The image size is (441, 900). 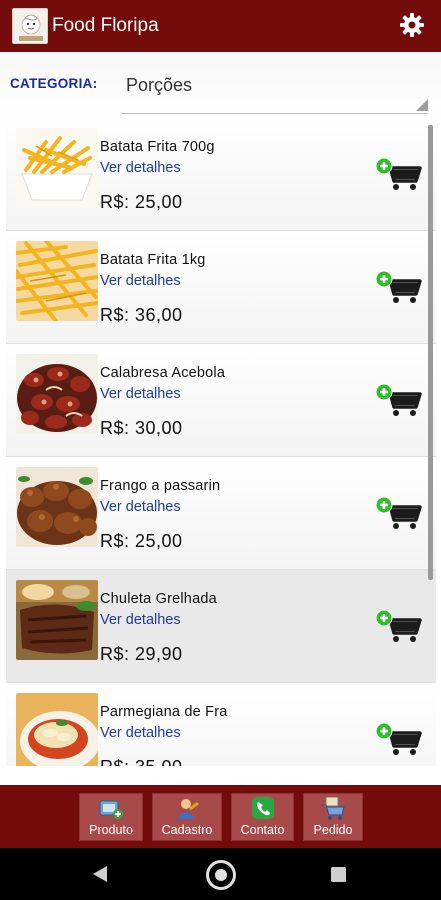 What do you see at coordinates (220, 26) in the screenshot?
I see `app-bar: Food Floripa` at bounding box center [220, 26].